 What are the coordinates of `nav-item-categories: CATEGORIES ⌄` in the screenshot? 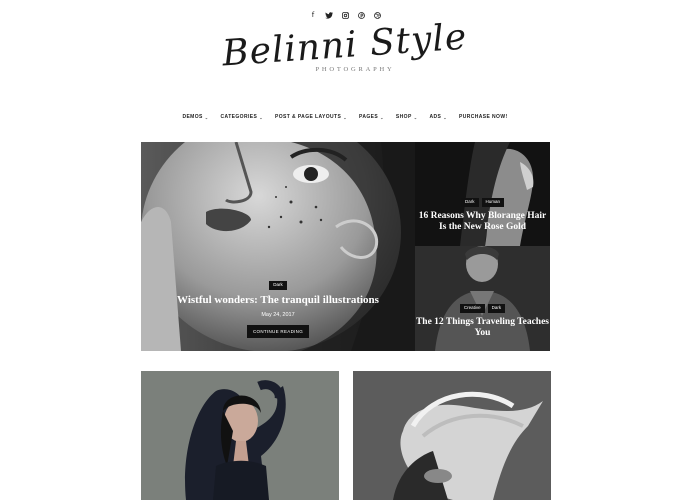 It's located at (242, 117).